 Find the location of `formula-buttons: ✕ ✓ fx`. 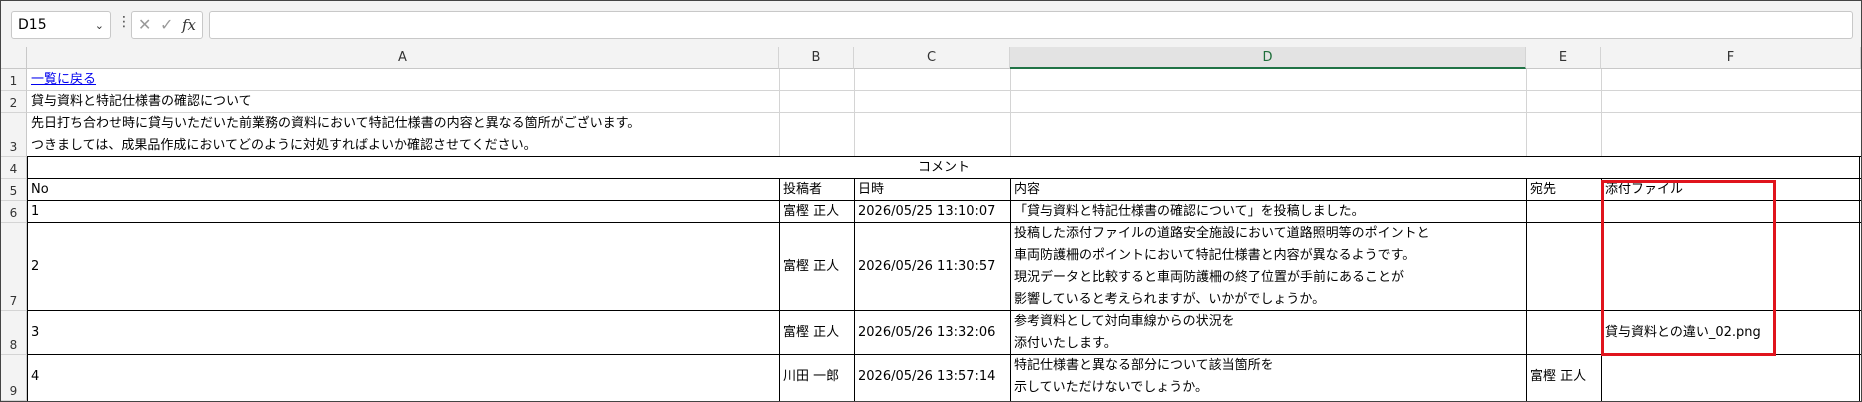

formula-buttons: ✕ ✓ fx is located at coordinates (167, 25).